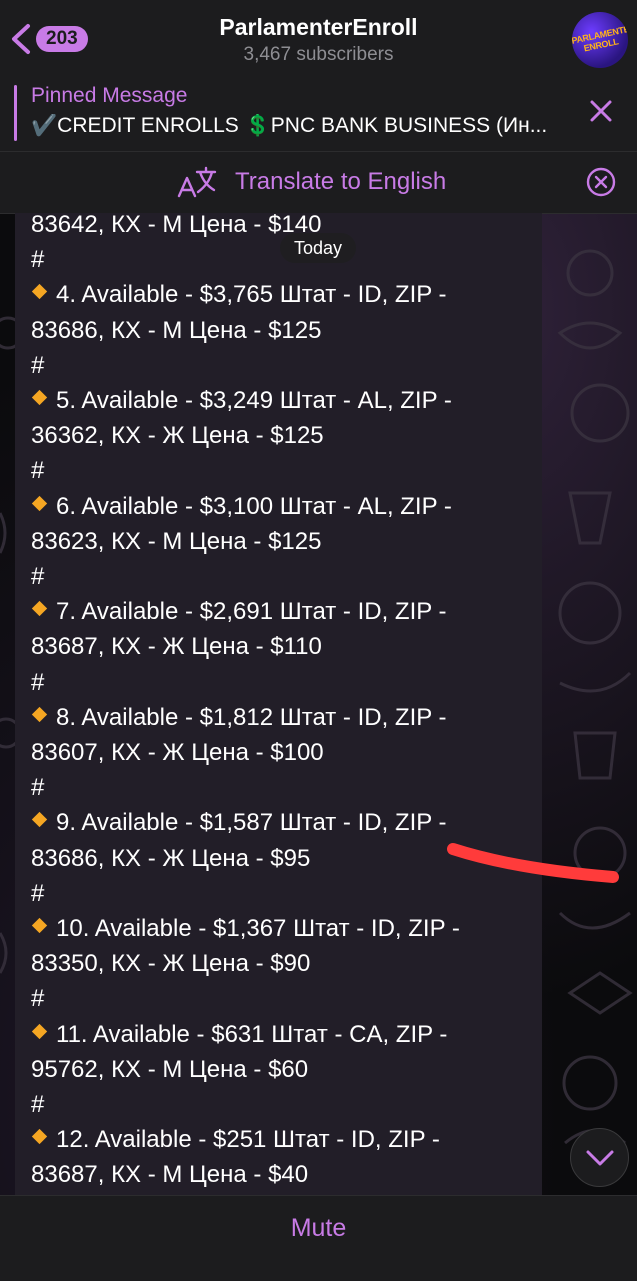 The width and height of the screenshot is (637, 1281). I want to click on line-text: 83623, КХ - М Цена - $125, so click(176, 541).